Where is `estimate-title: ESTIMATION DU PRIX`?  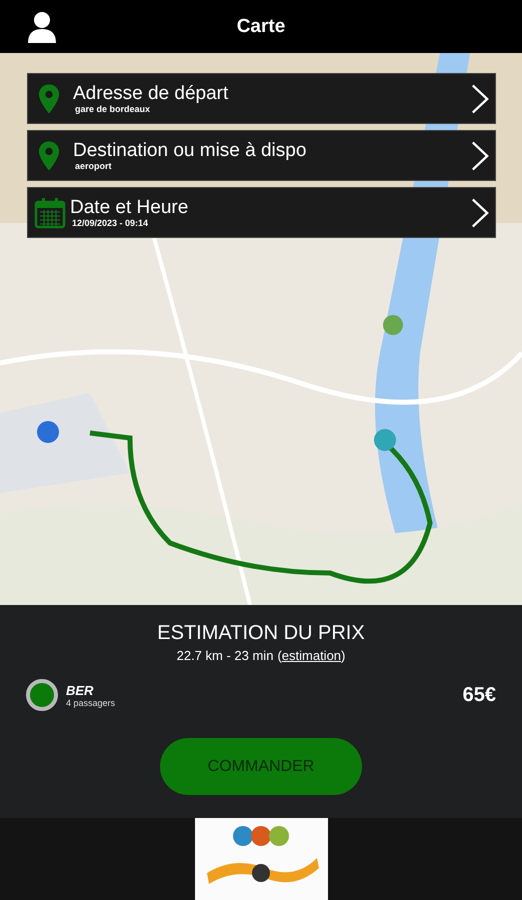 estimate-title: ESTIMATION DU PRIX is located at coordinates (261, 633).